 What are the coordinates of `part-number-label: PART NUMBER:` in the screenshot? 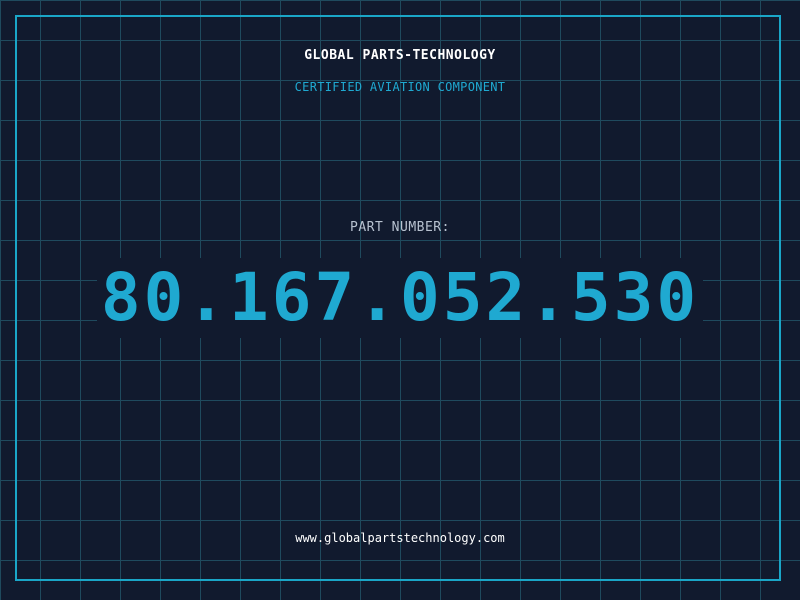 It's located at (400, 227).